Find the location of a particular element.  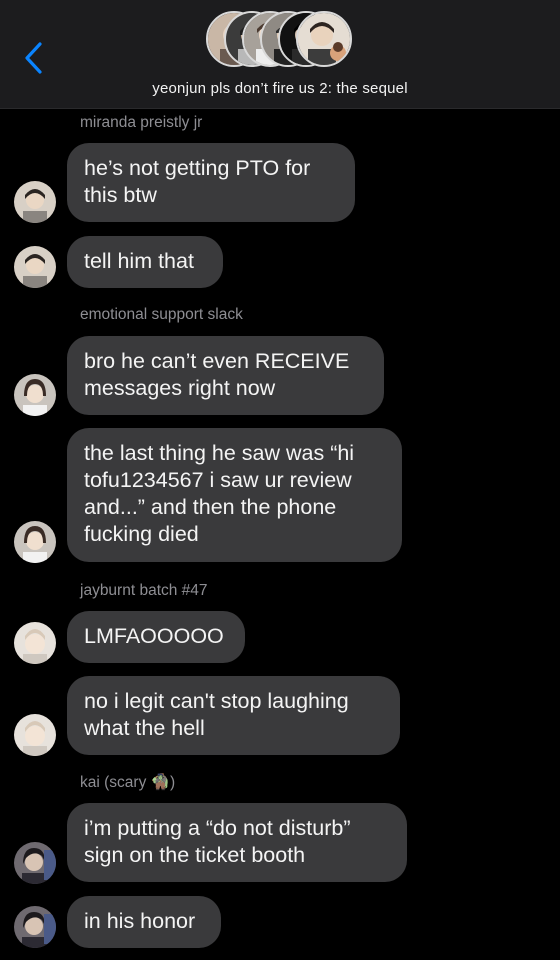

sender-name: kai (scary 🧌) is located at coordinates (127, 782).